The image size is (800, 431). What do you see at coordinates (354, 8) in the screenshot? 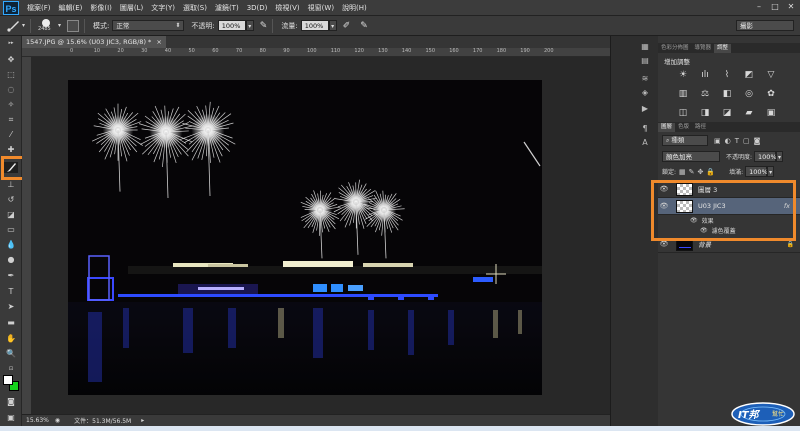
I see `menu-help: 說明(H)` at bounding box center [354, 8].